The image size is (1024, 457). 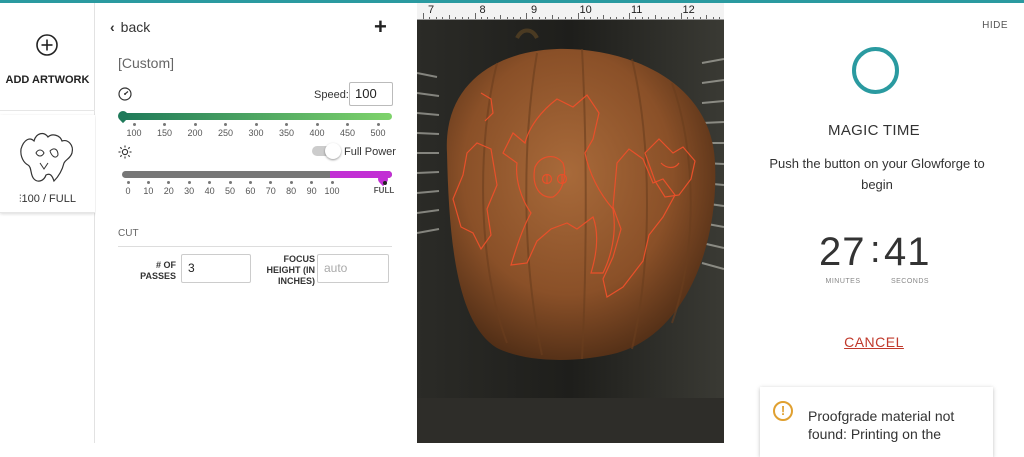 I want to click on speed-label: Speed:, so click(x=331, y=95).